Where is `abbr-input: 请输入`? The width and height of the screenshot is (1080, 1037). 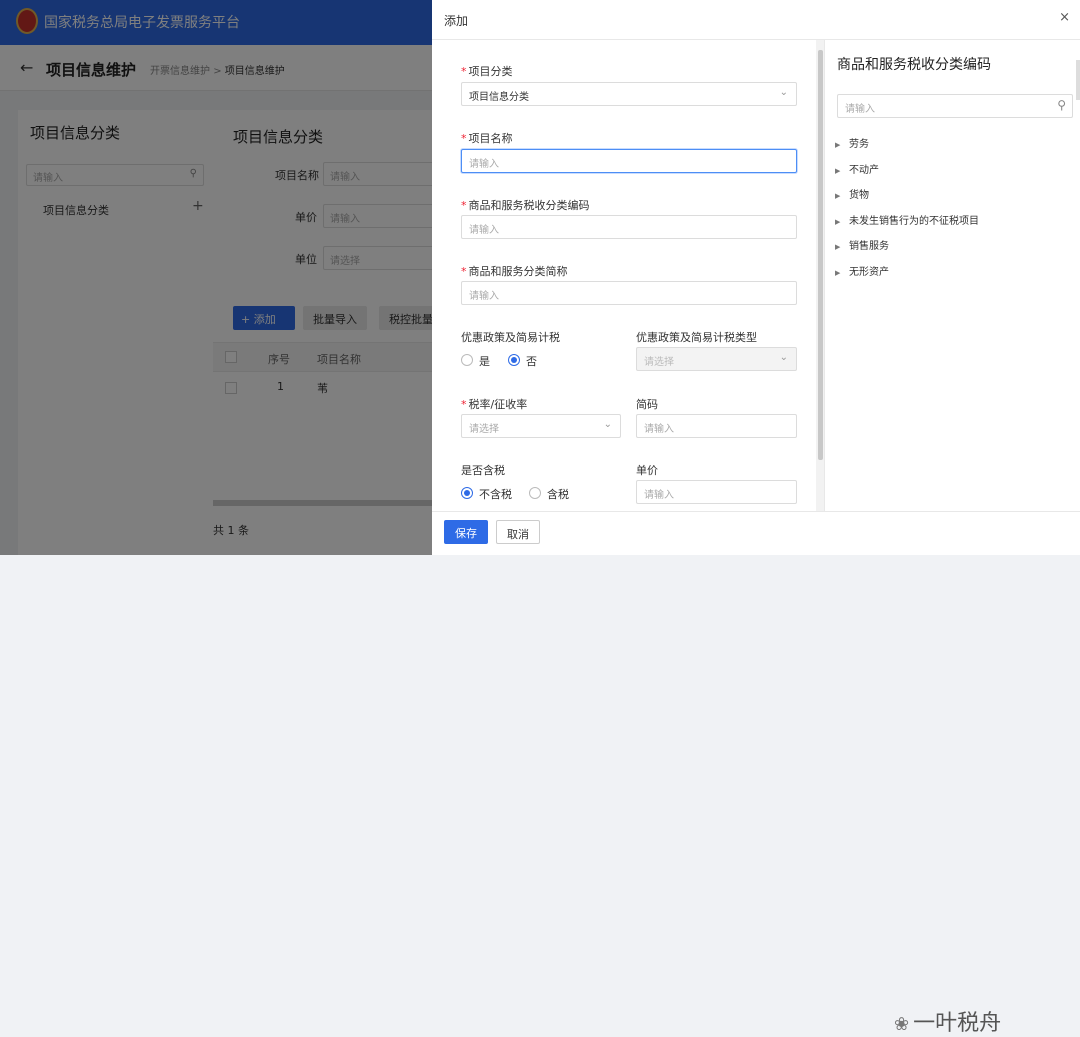
abbr-input: 请输入 is located at coordinates (629, 293).